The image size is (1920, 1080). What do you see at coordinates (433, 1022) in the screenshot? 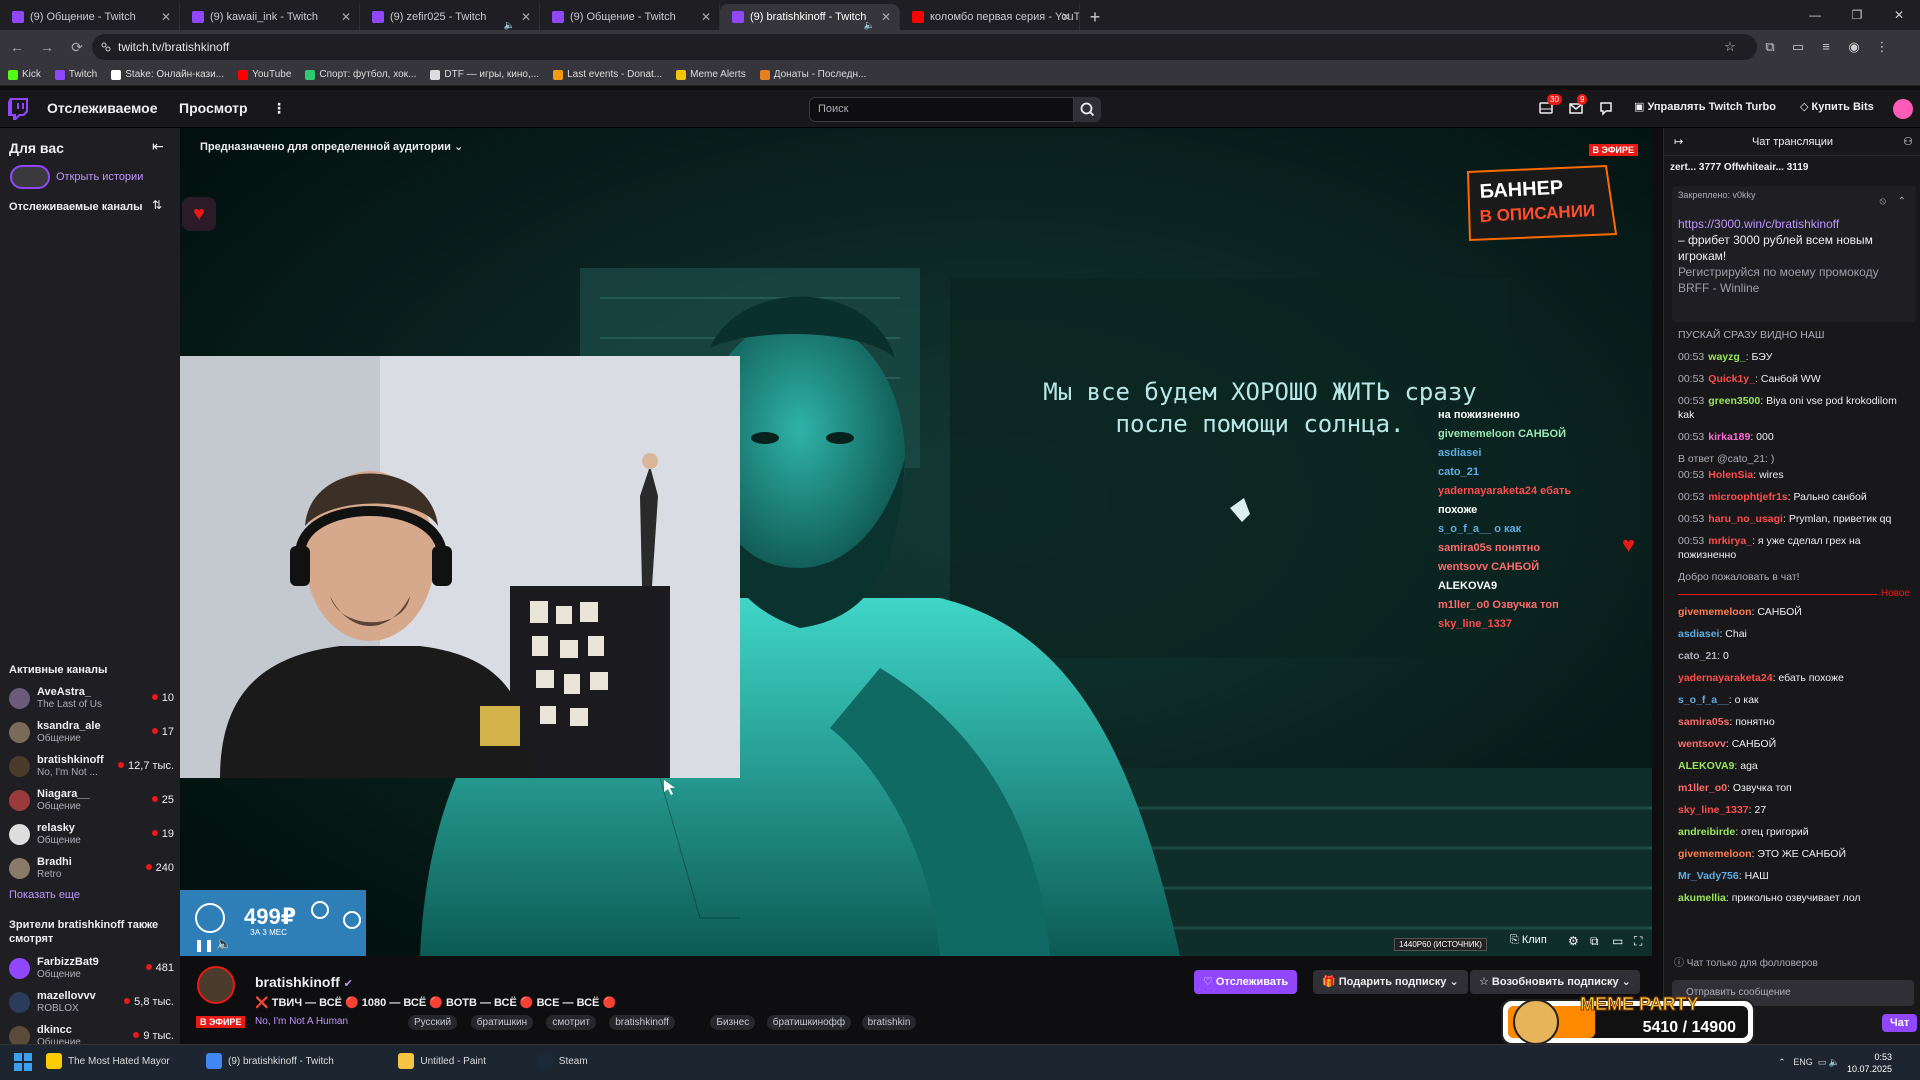
I see `stream-tag: Русский` at bounding box center [433, 1022].